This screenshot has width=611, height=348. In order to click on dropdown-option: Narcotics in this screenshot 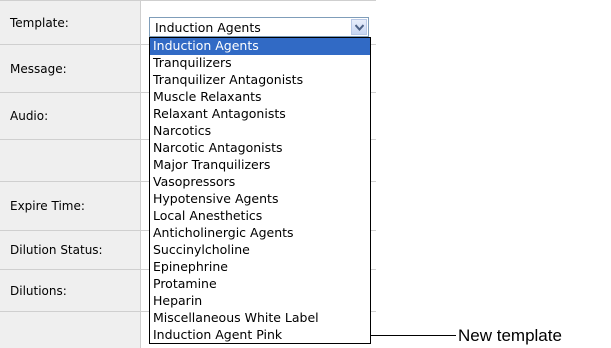, I will do `click(260, 131)`.